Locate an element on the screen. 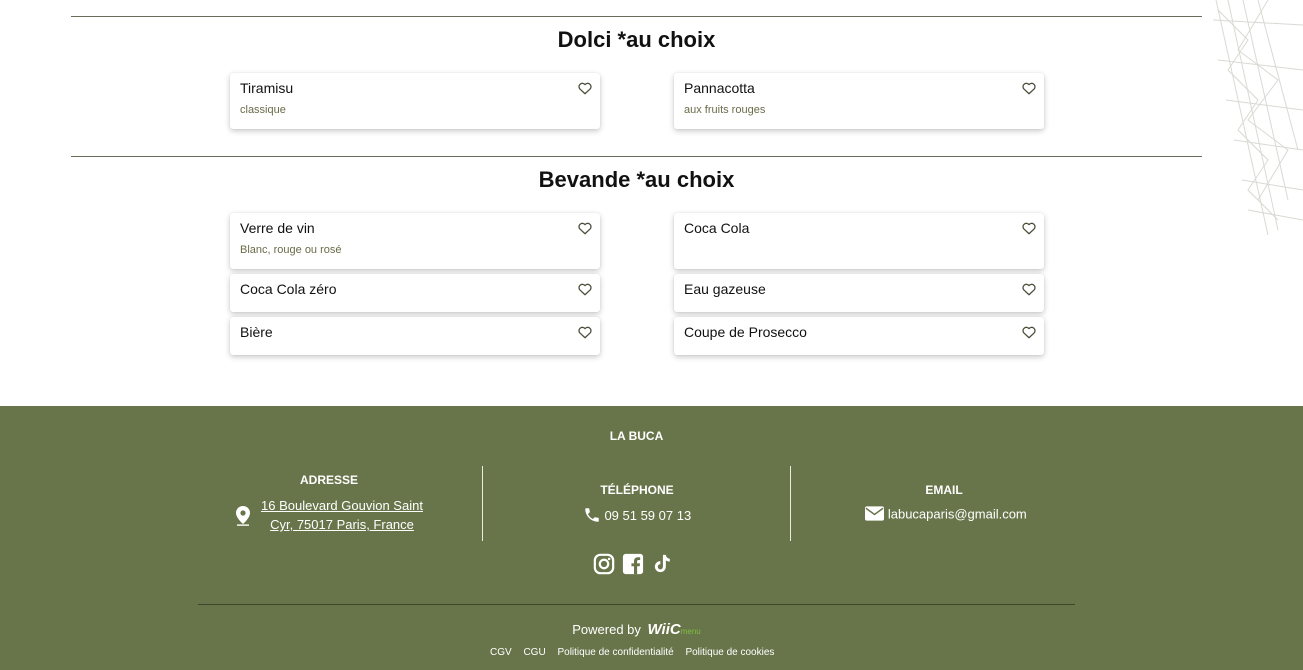 The height and width of the screenshot is (670, 1303). phone-link: 09 51 59 07 13 is located at coordinates (637, 516).